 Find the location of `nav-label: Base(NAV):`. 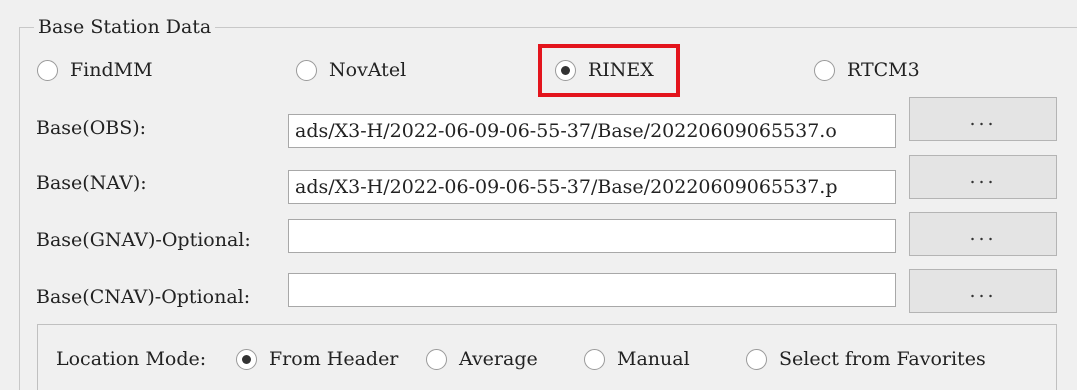

nav-label: Base(NAV): is located at coordinates (91, 183).